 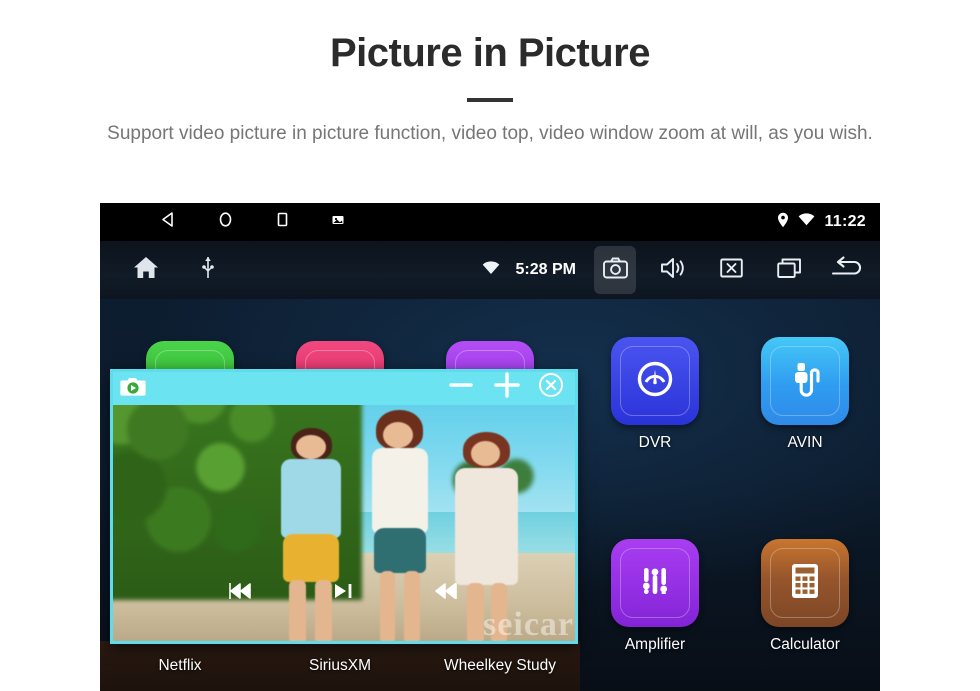 I want to click on app-label-siriusxm: SiriusXM, so click(x=339, y=665).